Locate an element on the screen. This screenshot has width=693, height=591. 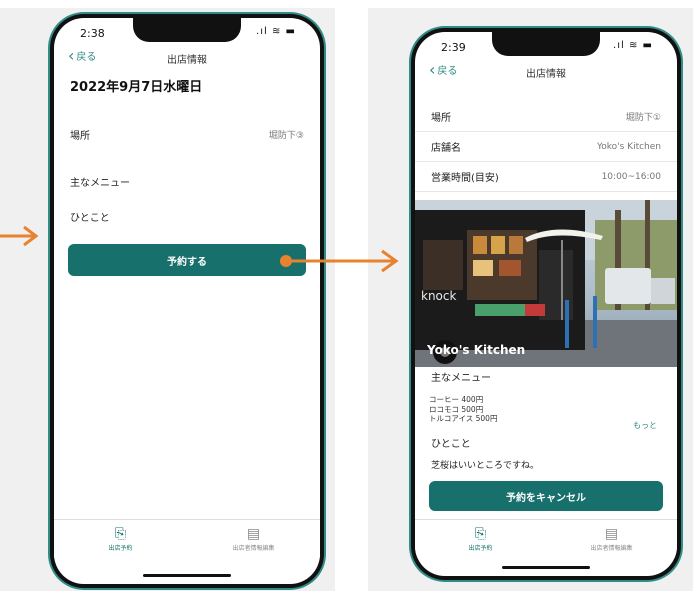
food-truck-photo: knock Yoko's Kitchen is located at coordinates (546, 283).